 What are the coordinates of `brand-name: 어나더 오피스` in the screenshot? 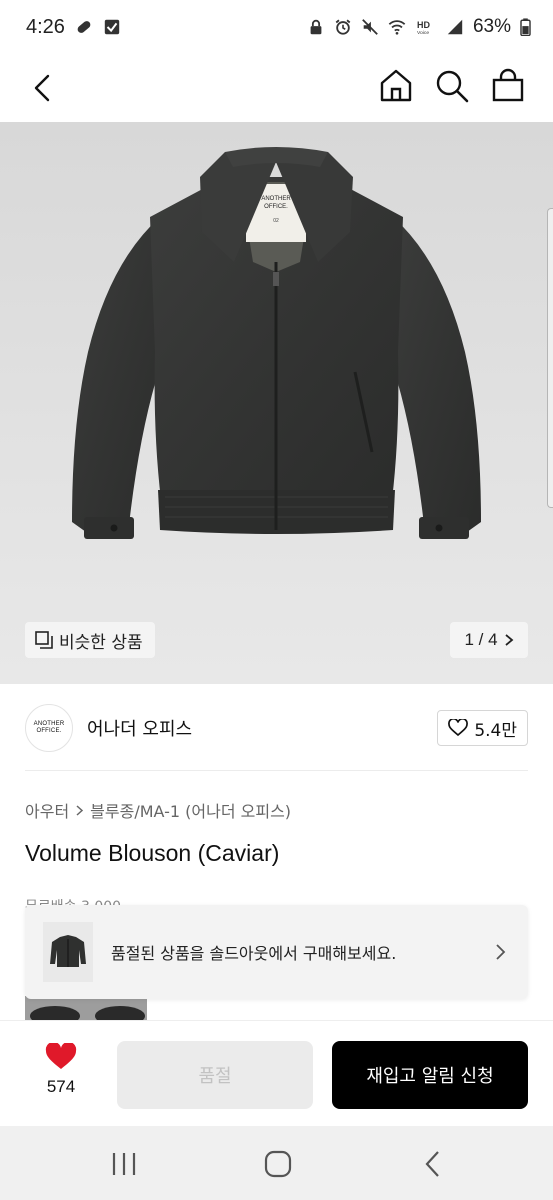 It's located at (139, 728).